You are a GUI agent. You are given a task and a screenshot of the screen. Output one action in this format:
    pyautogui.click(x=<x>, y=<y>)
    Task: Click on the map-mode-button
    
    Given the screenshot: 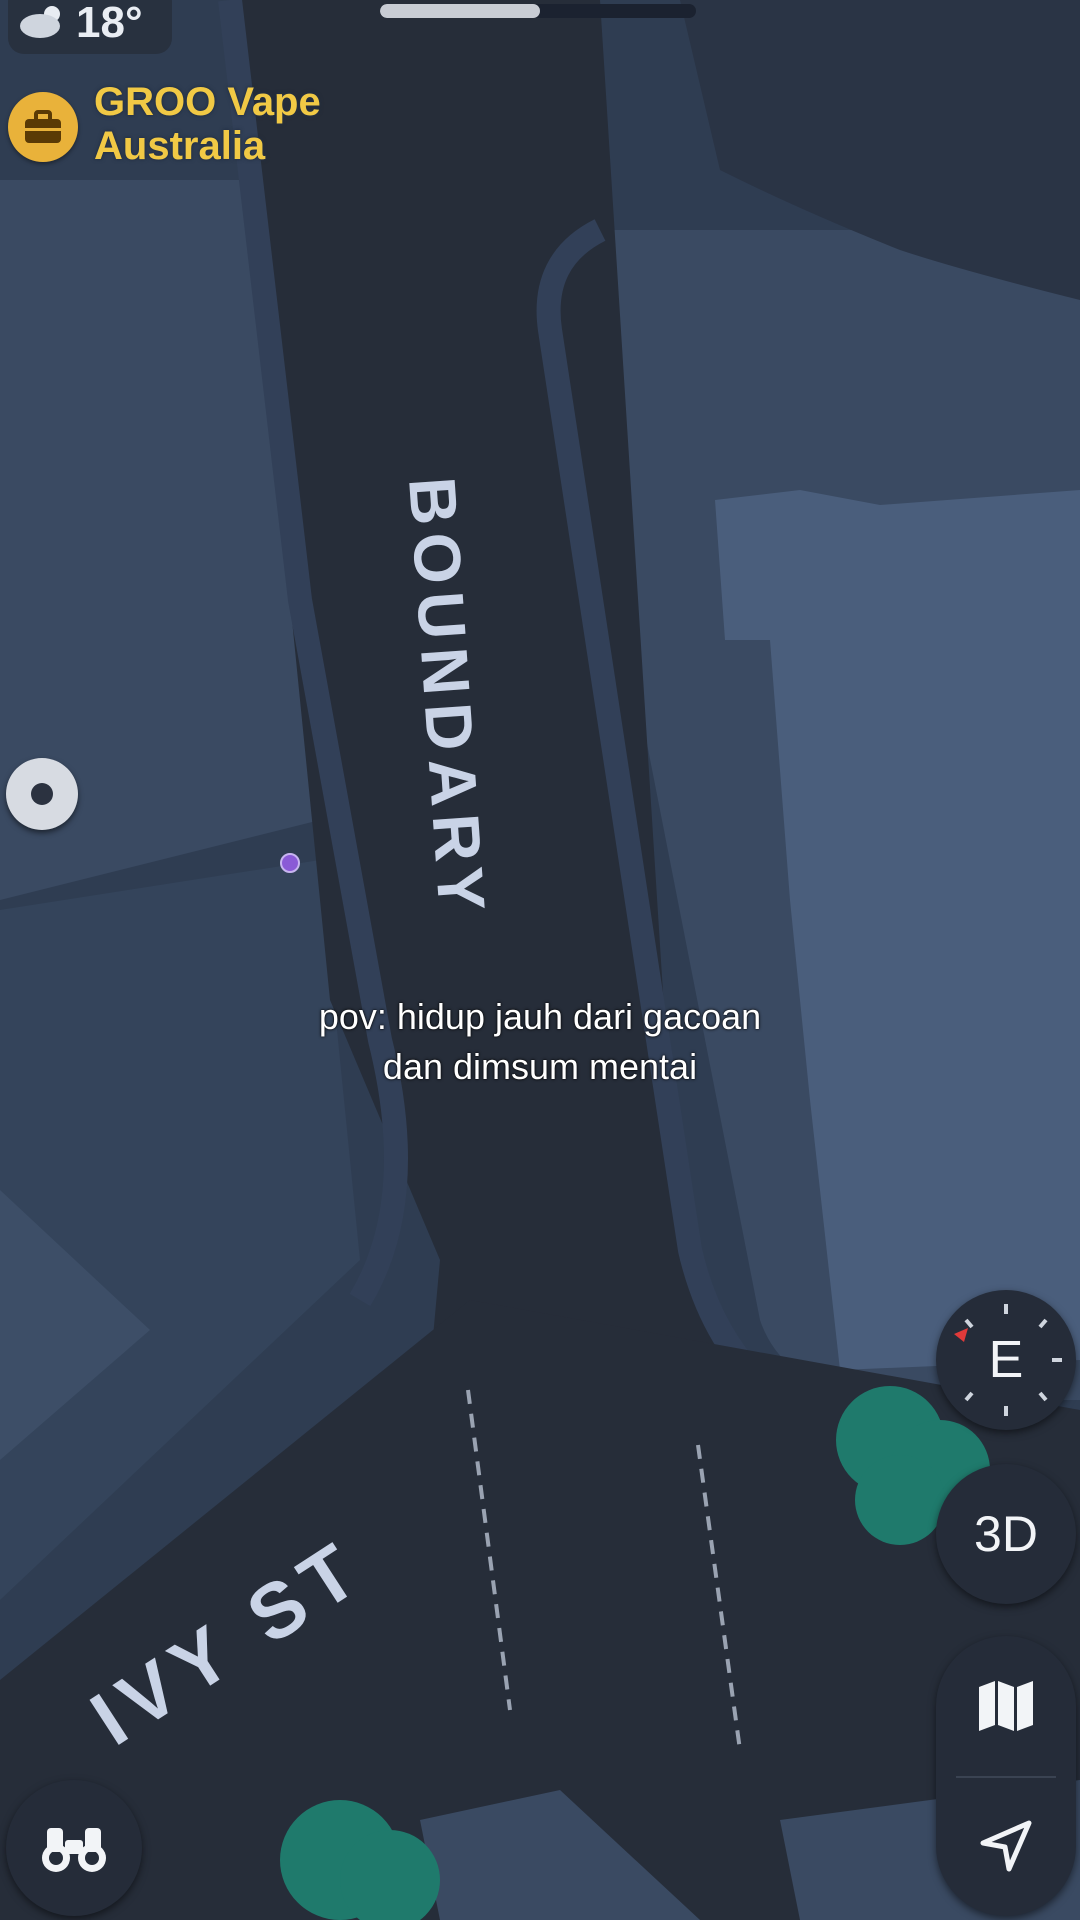 What is the action you would take?
    pyautogui.click(x=1006, y=1706)
    